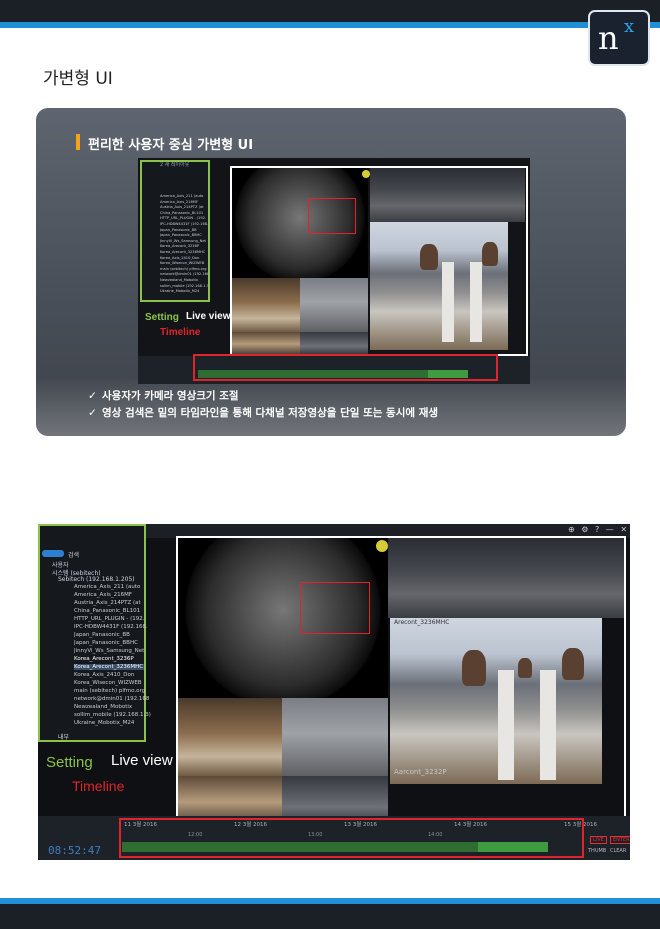 Image resolution: width=660 pixels, height=929 pixels. What do you see at coordinates (608, 38) in the screenshot?
I see `logo-letter: n` at bounding box center [608, 38].